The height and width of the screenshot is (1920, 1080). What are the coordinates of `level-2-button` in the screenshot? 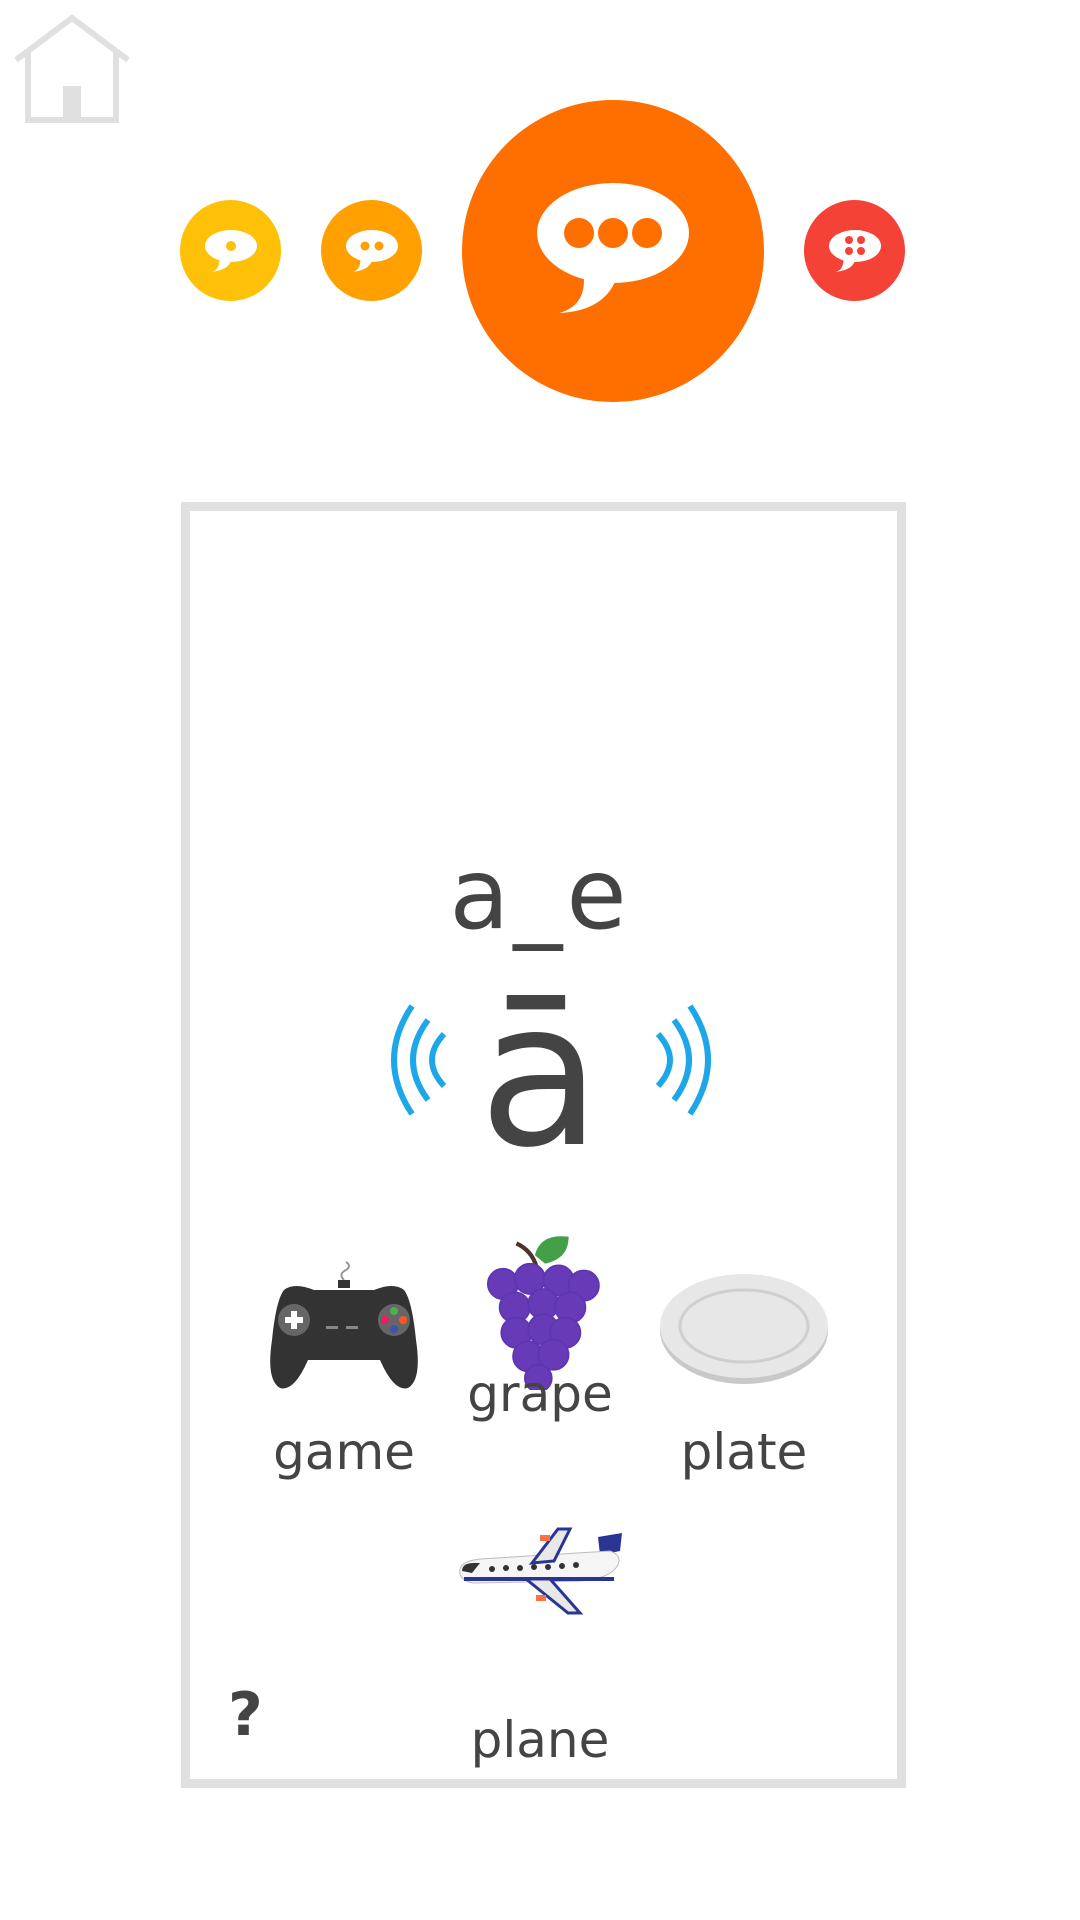 It's located at (371, 250).